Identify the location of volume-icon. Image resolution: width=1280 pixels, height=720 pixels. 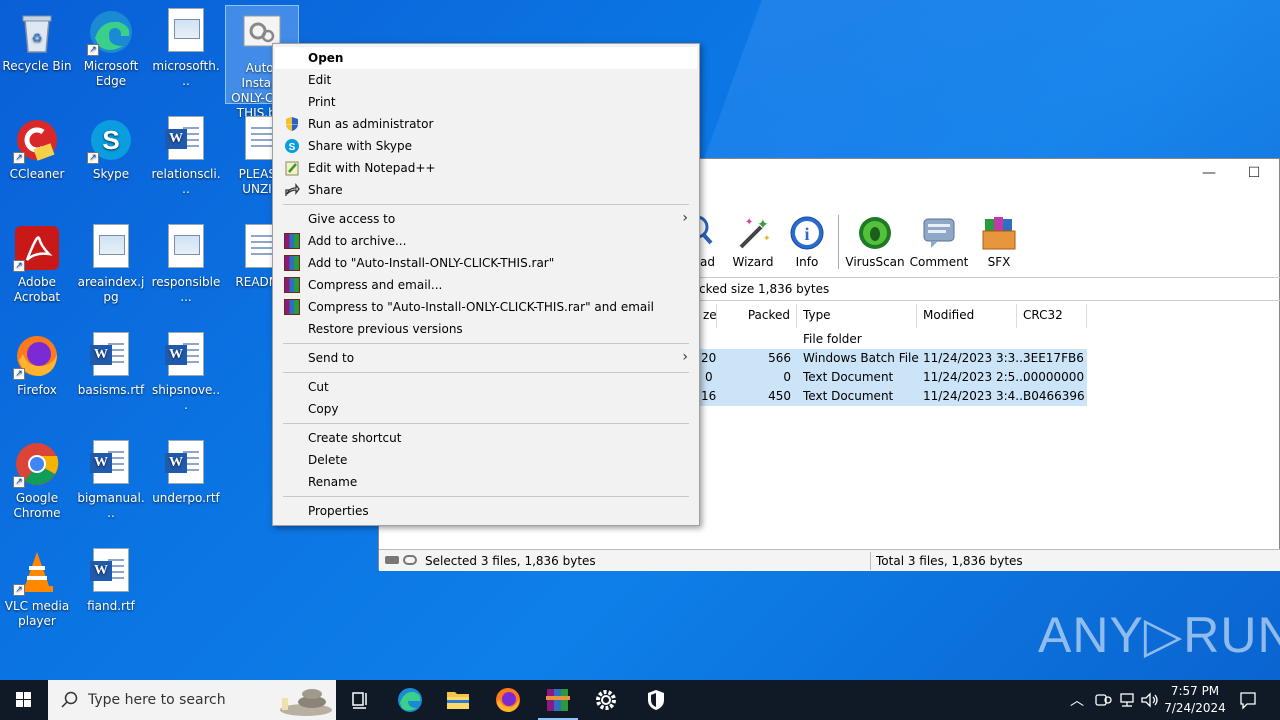
(1150, 700).